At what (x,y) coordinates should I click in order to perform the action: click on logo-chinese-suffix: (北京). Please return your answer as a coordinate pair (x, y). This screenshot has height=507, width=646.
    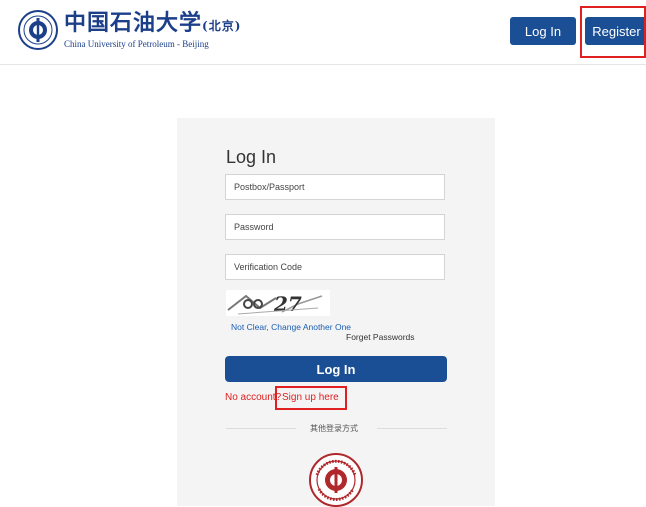
    Looking at the image, I should click on (222, 26).